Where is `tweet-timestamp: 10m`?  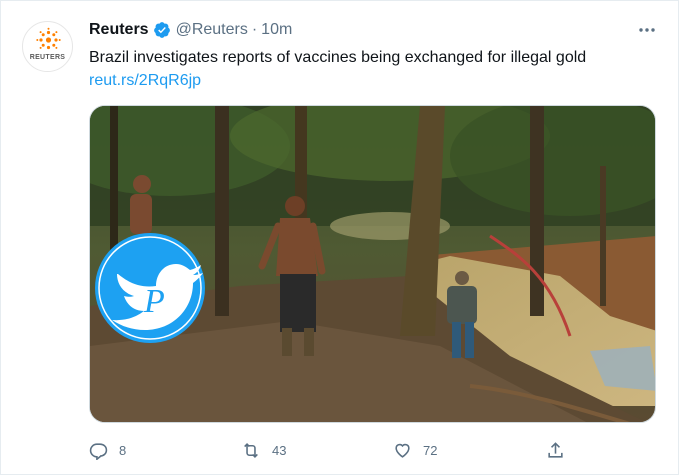
tweet-timestamp: 10m is located at coordinates (276, 30).